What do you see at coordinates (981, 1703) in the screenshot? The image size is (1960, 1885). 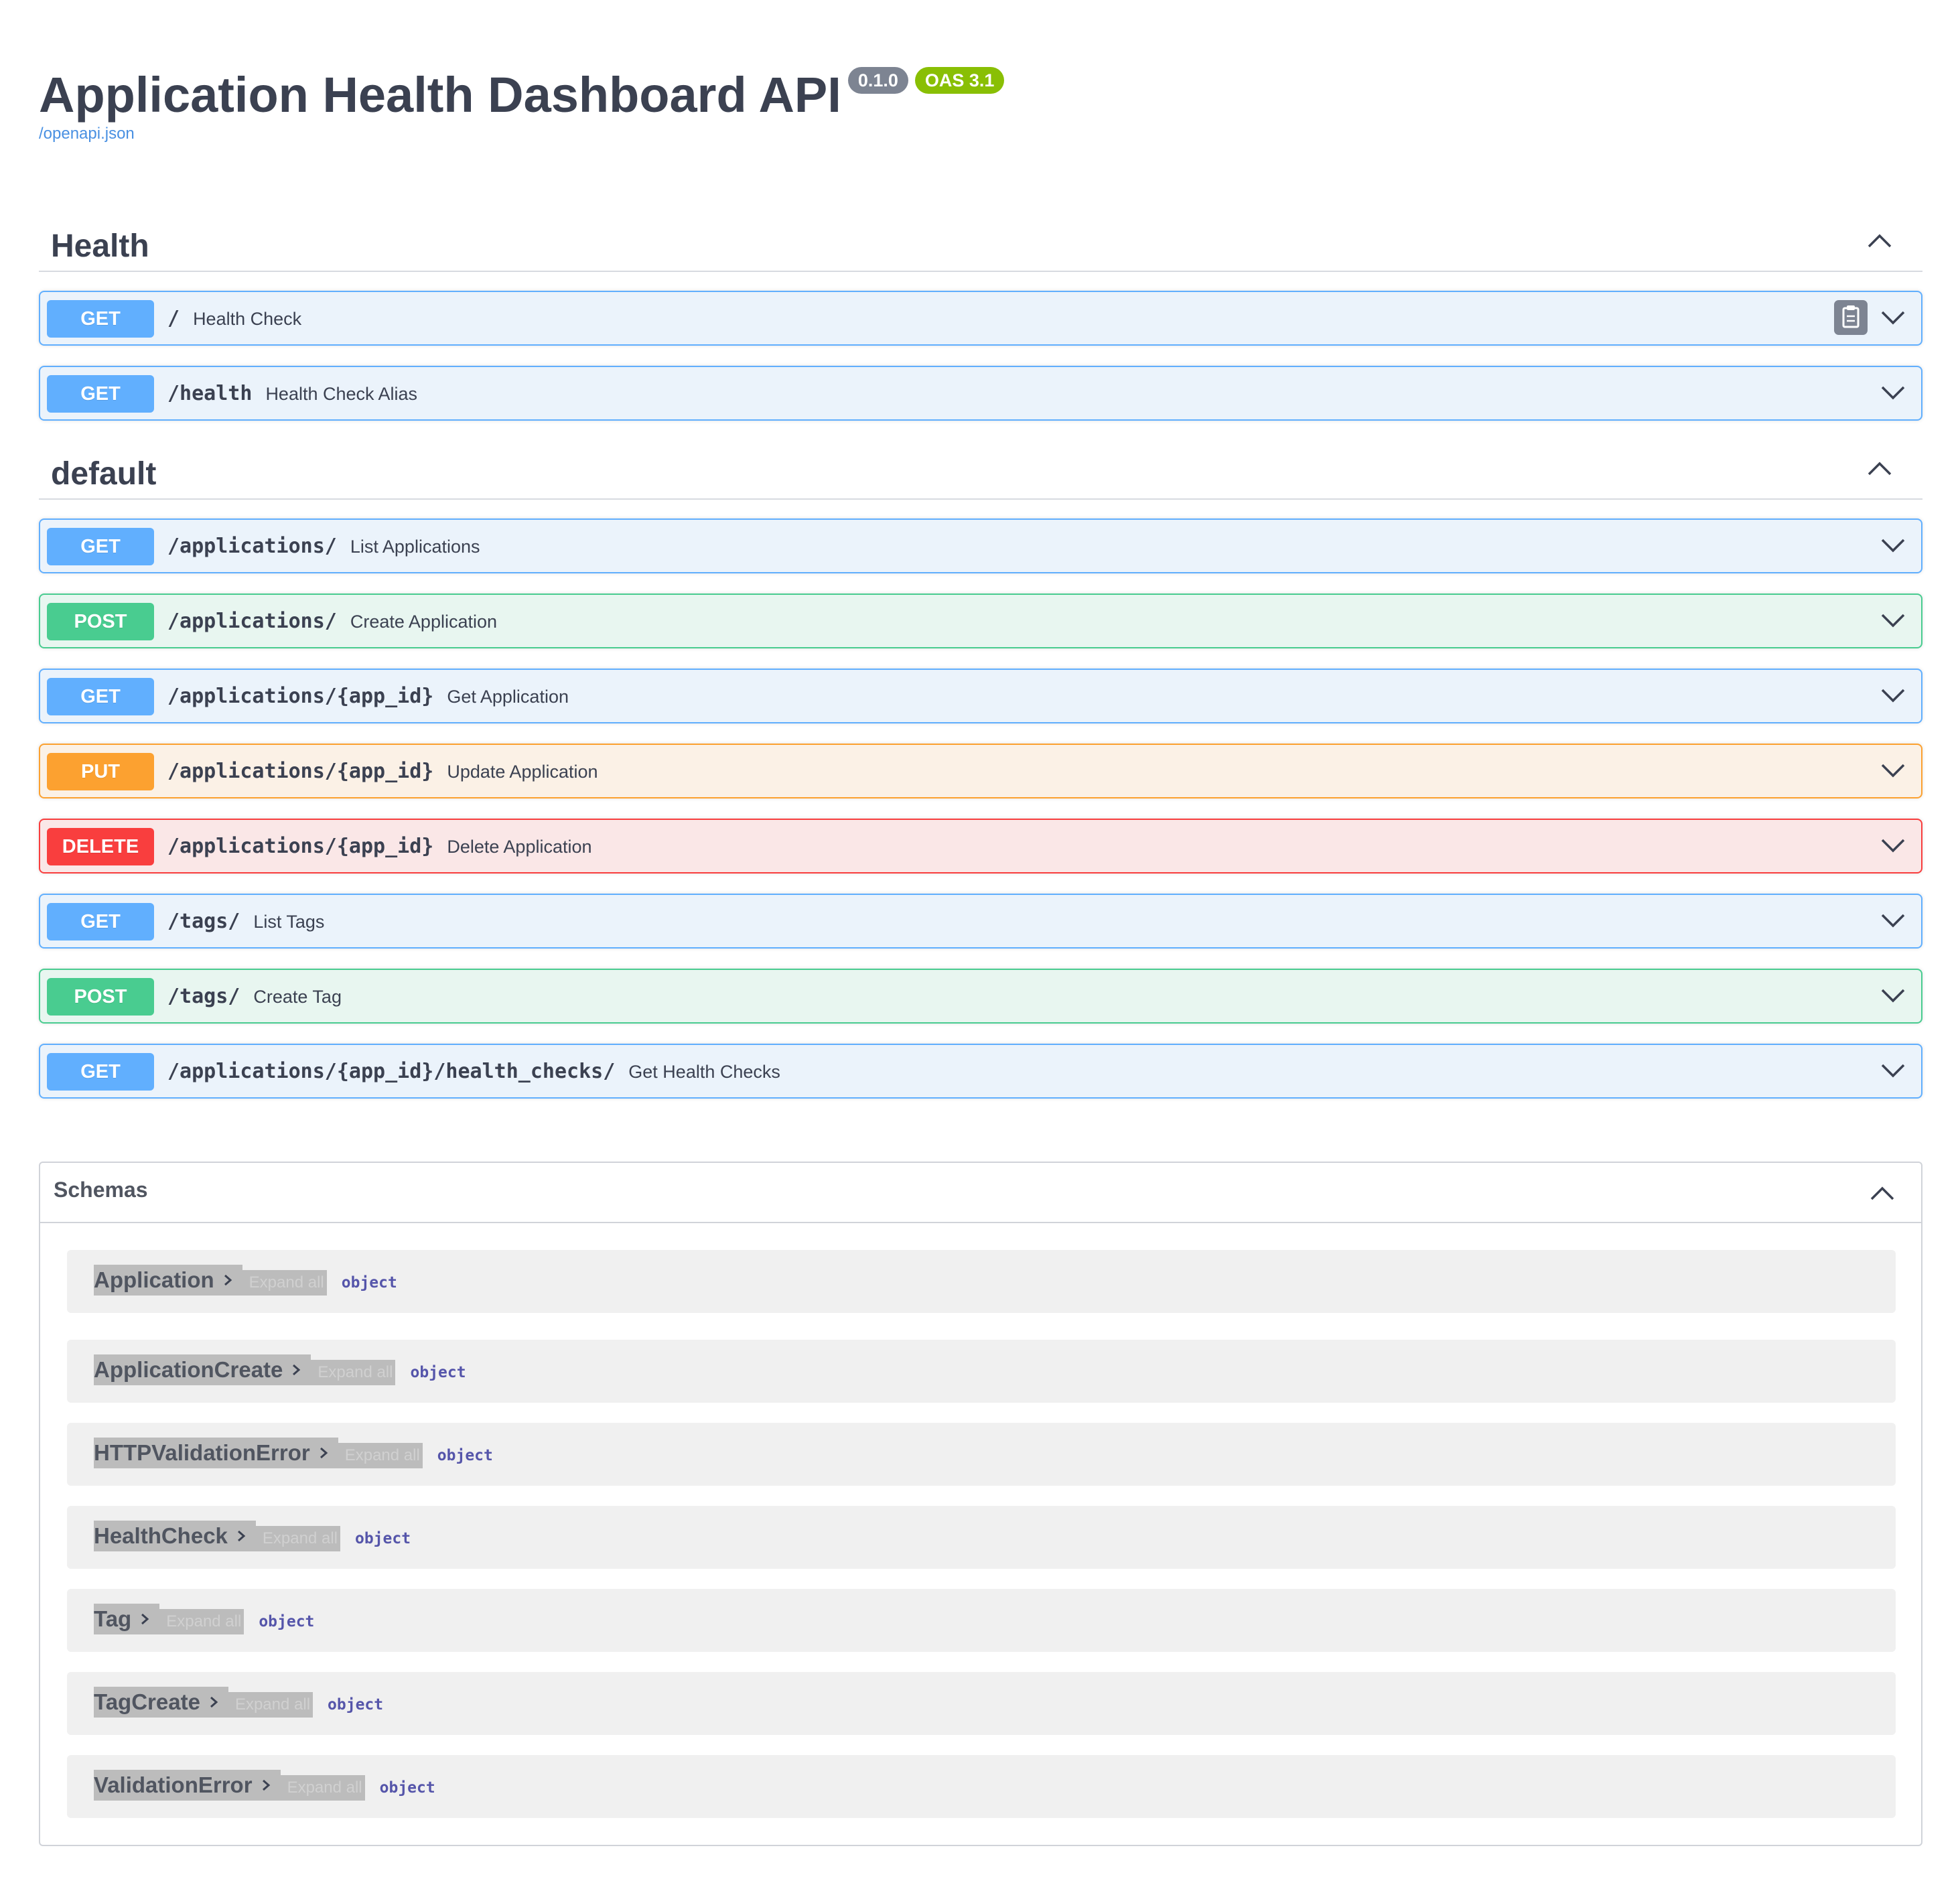 I see `model-tag-create: TagCreate Expand all object` at bounding box center [981, 1703].